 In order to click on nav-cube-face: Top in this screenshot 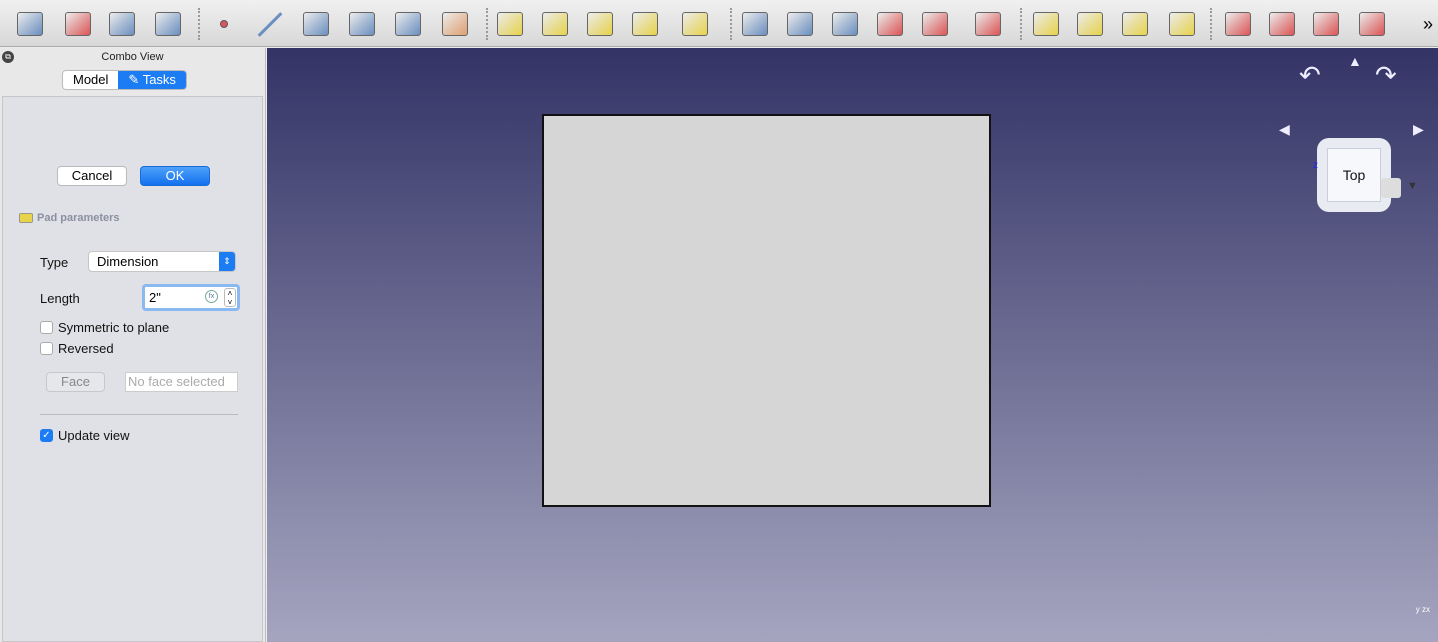, I will do `click(1354, 175)`.